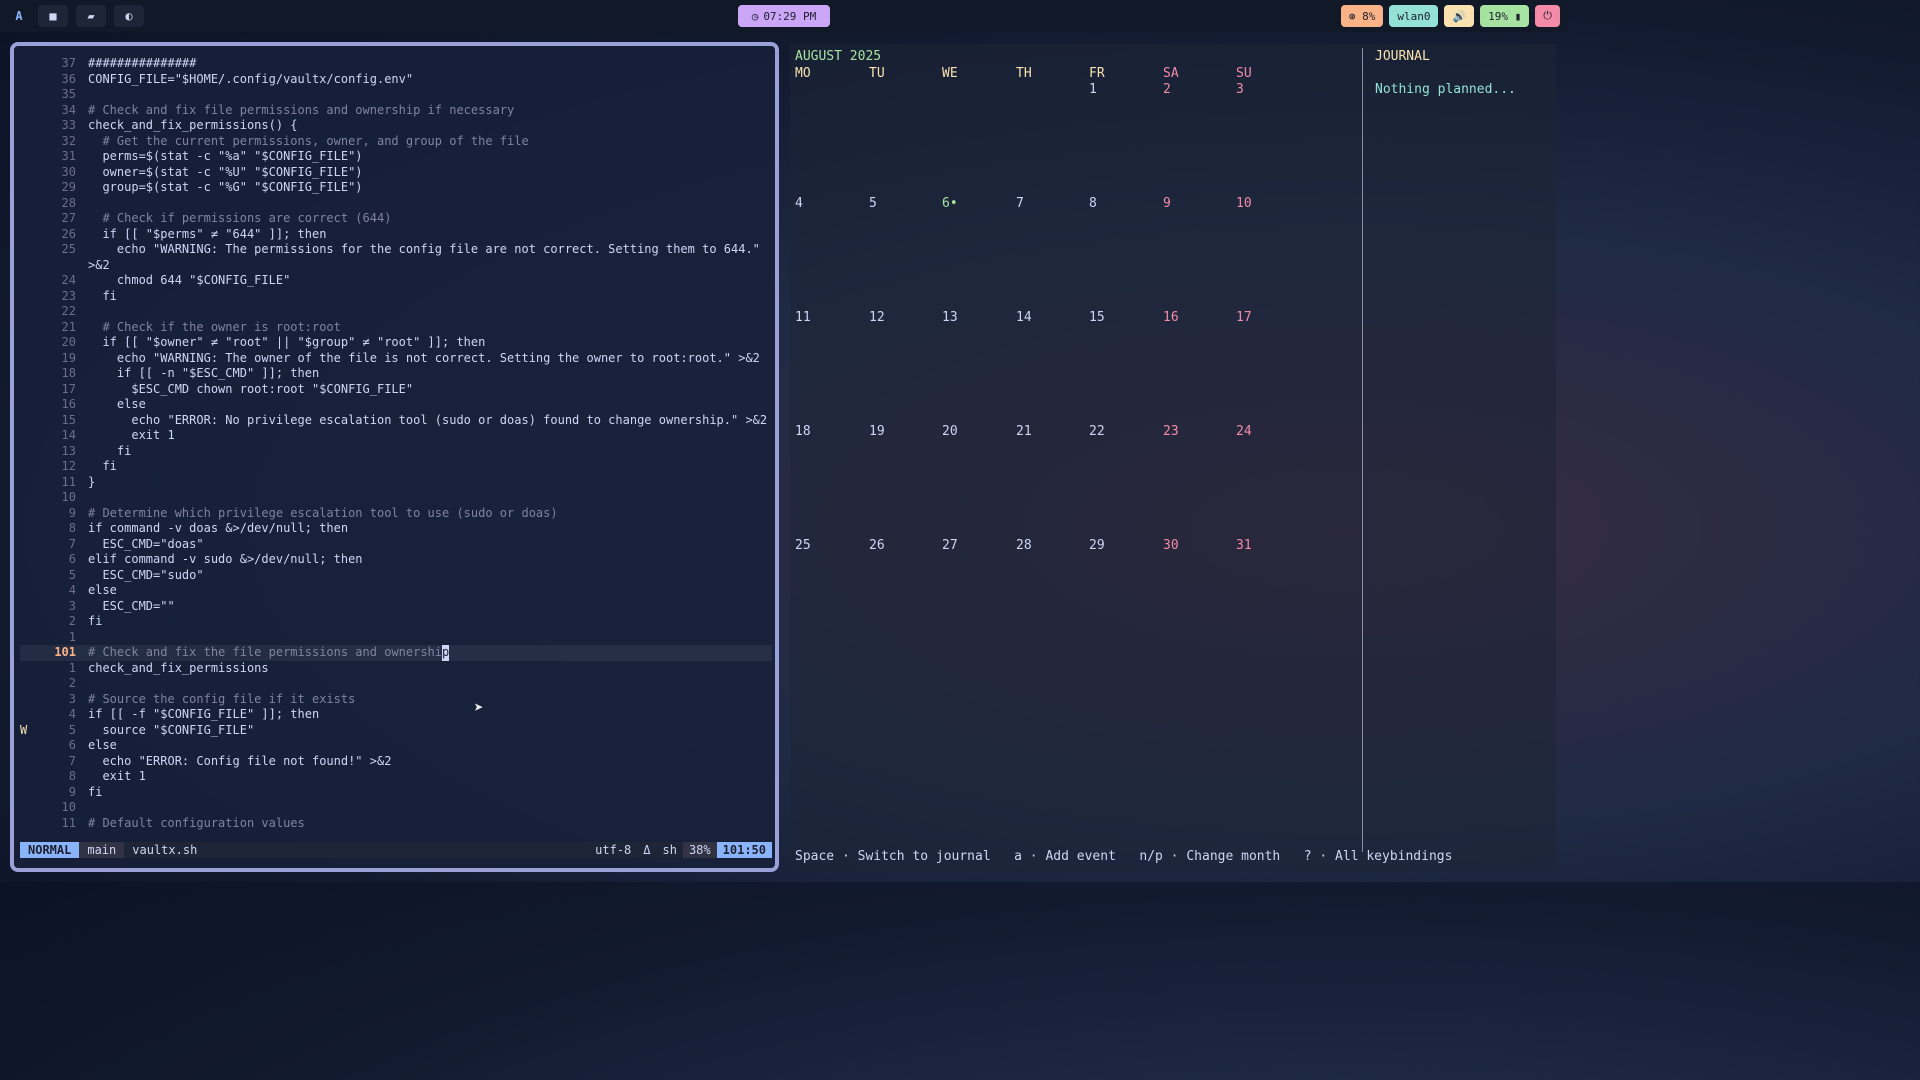 Image resolution: width=1920 pixels, height=1080 pixels. What do you see at coordinates (396, 374) in the screenshot?
I see `code-line: 18 if [[ -n "$ESC_CMD" ]]; then` at bounding box center [396, 374].